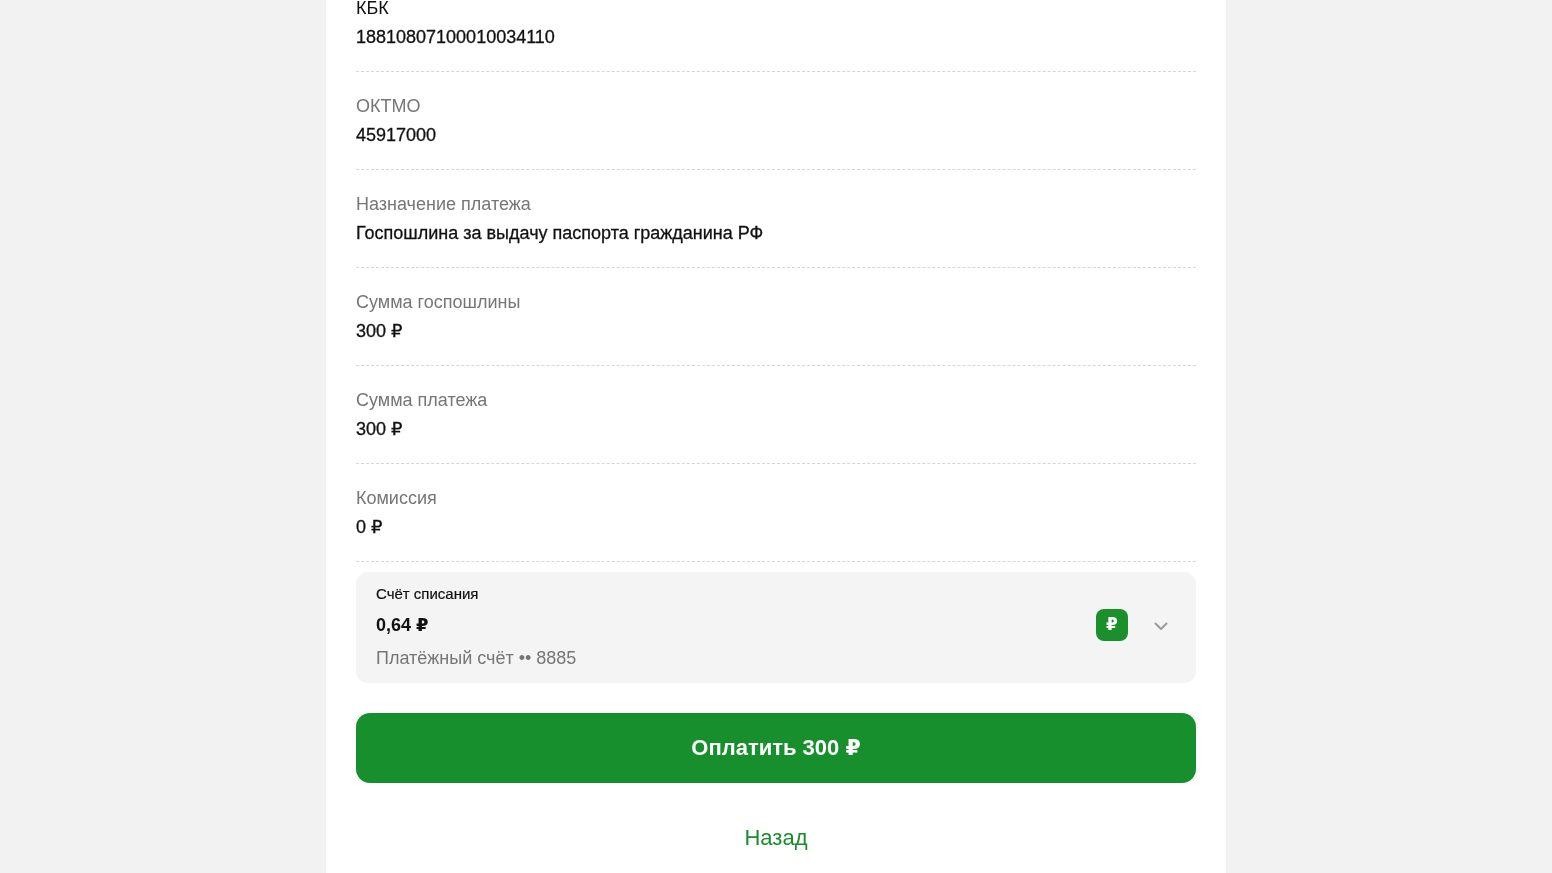  I want to click on field-value: 45917000, so click(396, 135).